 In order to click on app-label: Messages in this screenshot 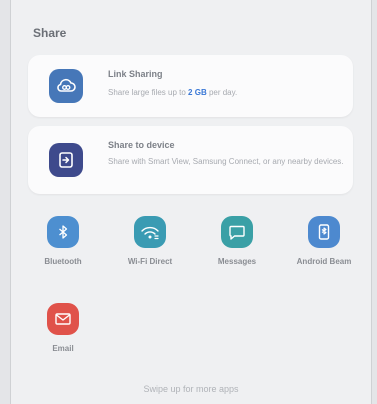, I will do `click(237, 261)`.